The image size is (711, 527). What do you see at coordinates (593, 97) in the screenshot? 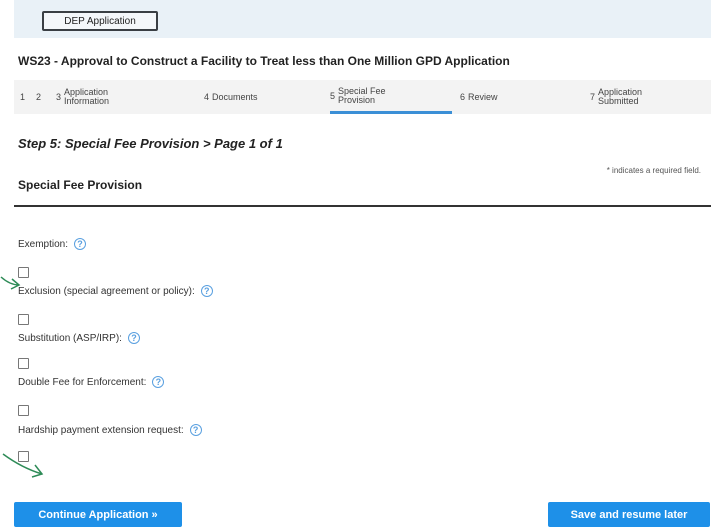
I see `step-number: 7` at bounding box center [593, 97].